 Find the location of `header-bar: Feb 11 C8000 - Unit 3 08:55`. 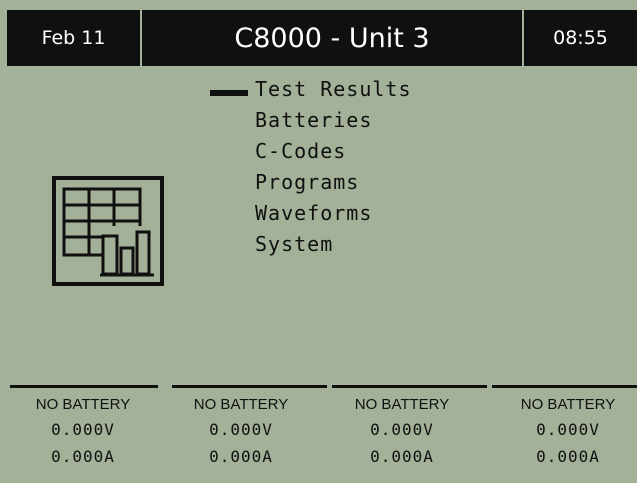

header-bar: Feb 11 C8000 - Unit 3 08:55 is located at coordinates (322, 38).